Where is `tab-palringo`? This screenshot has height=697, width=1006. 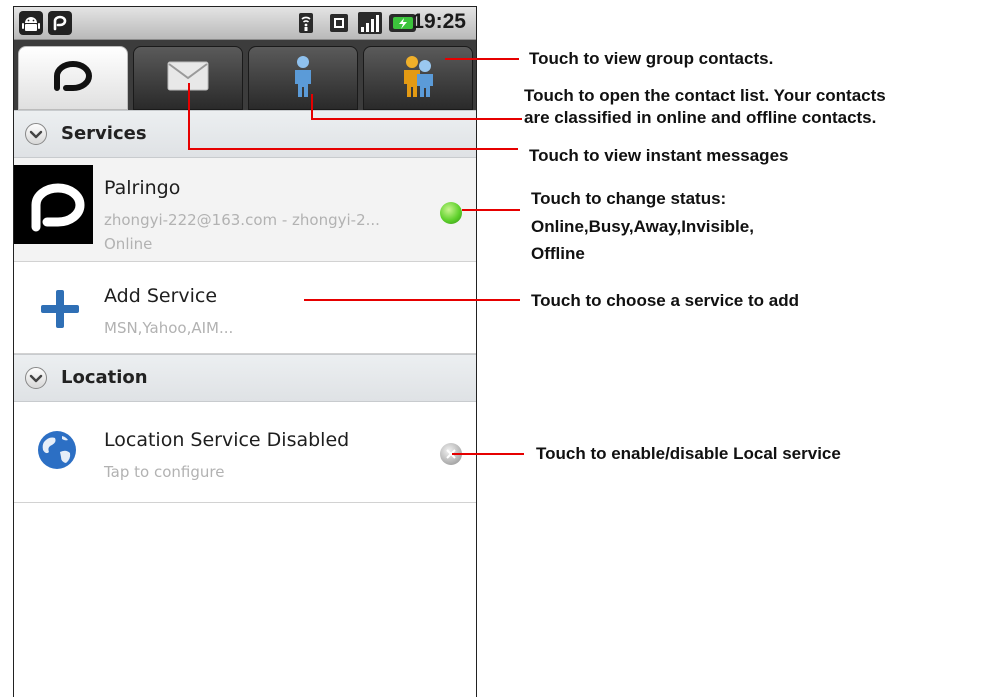 tab-palringo is located at coordinates (73, 78).